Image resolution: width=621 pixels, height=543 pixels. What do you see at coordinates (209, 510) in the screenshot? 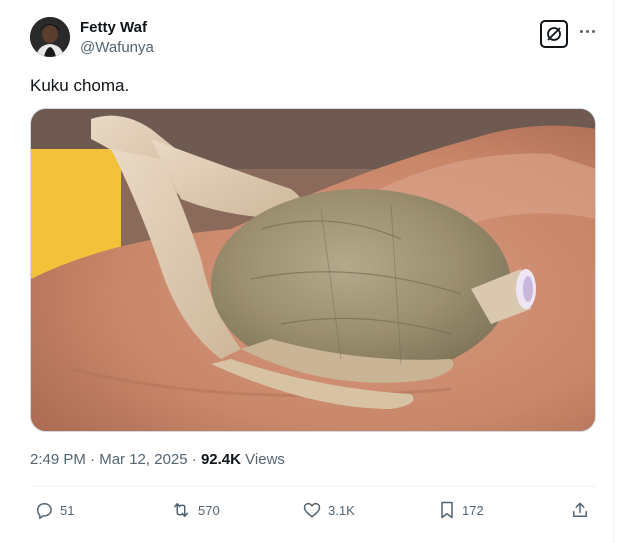
I see `repost-count: 570` at bounding box center [209, 510].